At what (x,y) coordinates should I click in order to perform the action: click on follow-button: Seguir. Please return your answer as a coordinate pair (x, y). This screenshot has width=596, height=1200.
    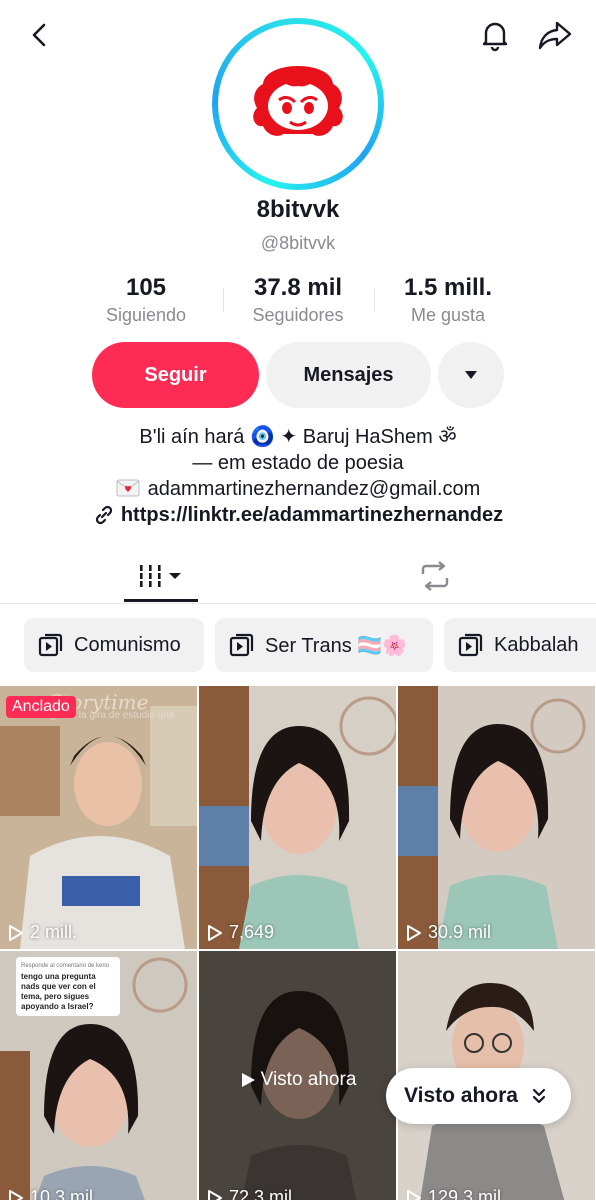
    Looking at the image, I should click on (175, 375).